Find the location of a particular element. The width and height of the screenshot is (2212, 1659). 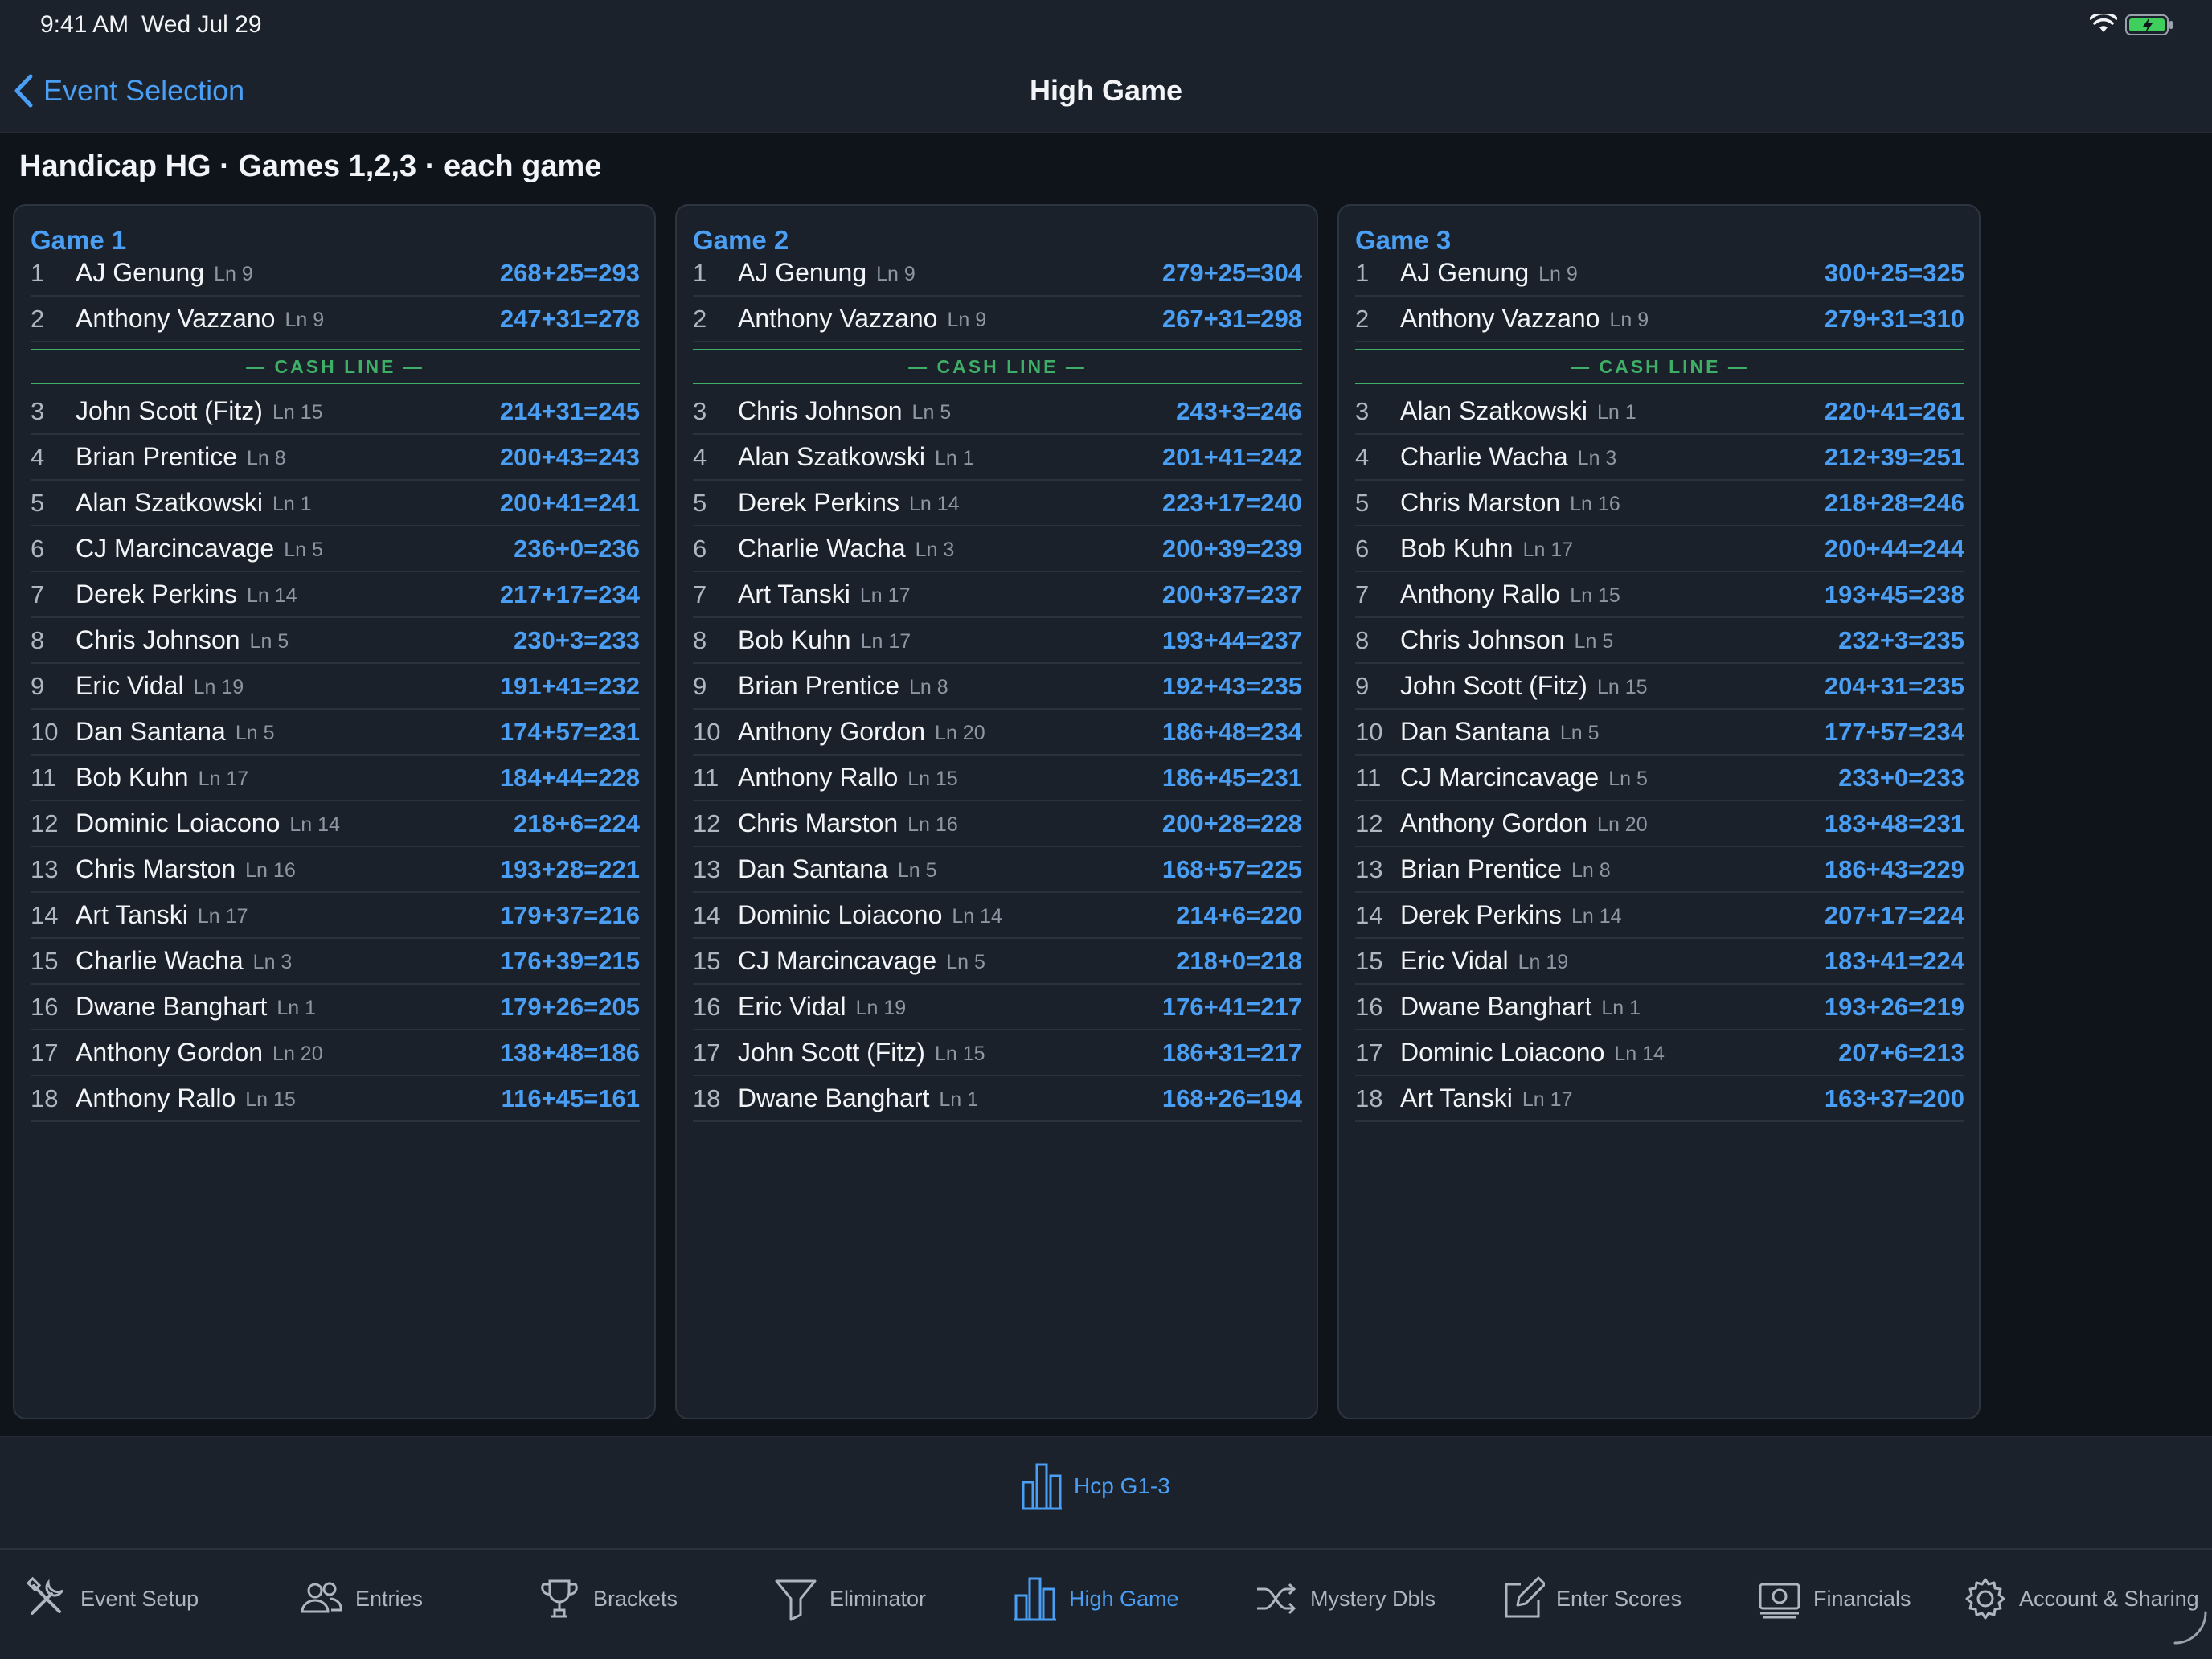

bowler-name: Anthony Vazzano is located at coordinates (176, 318).